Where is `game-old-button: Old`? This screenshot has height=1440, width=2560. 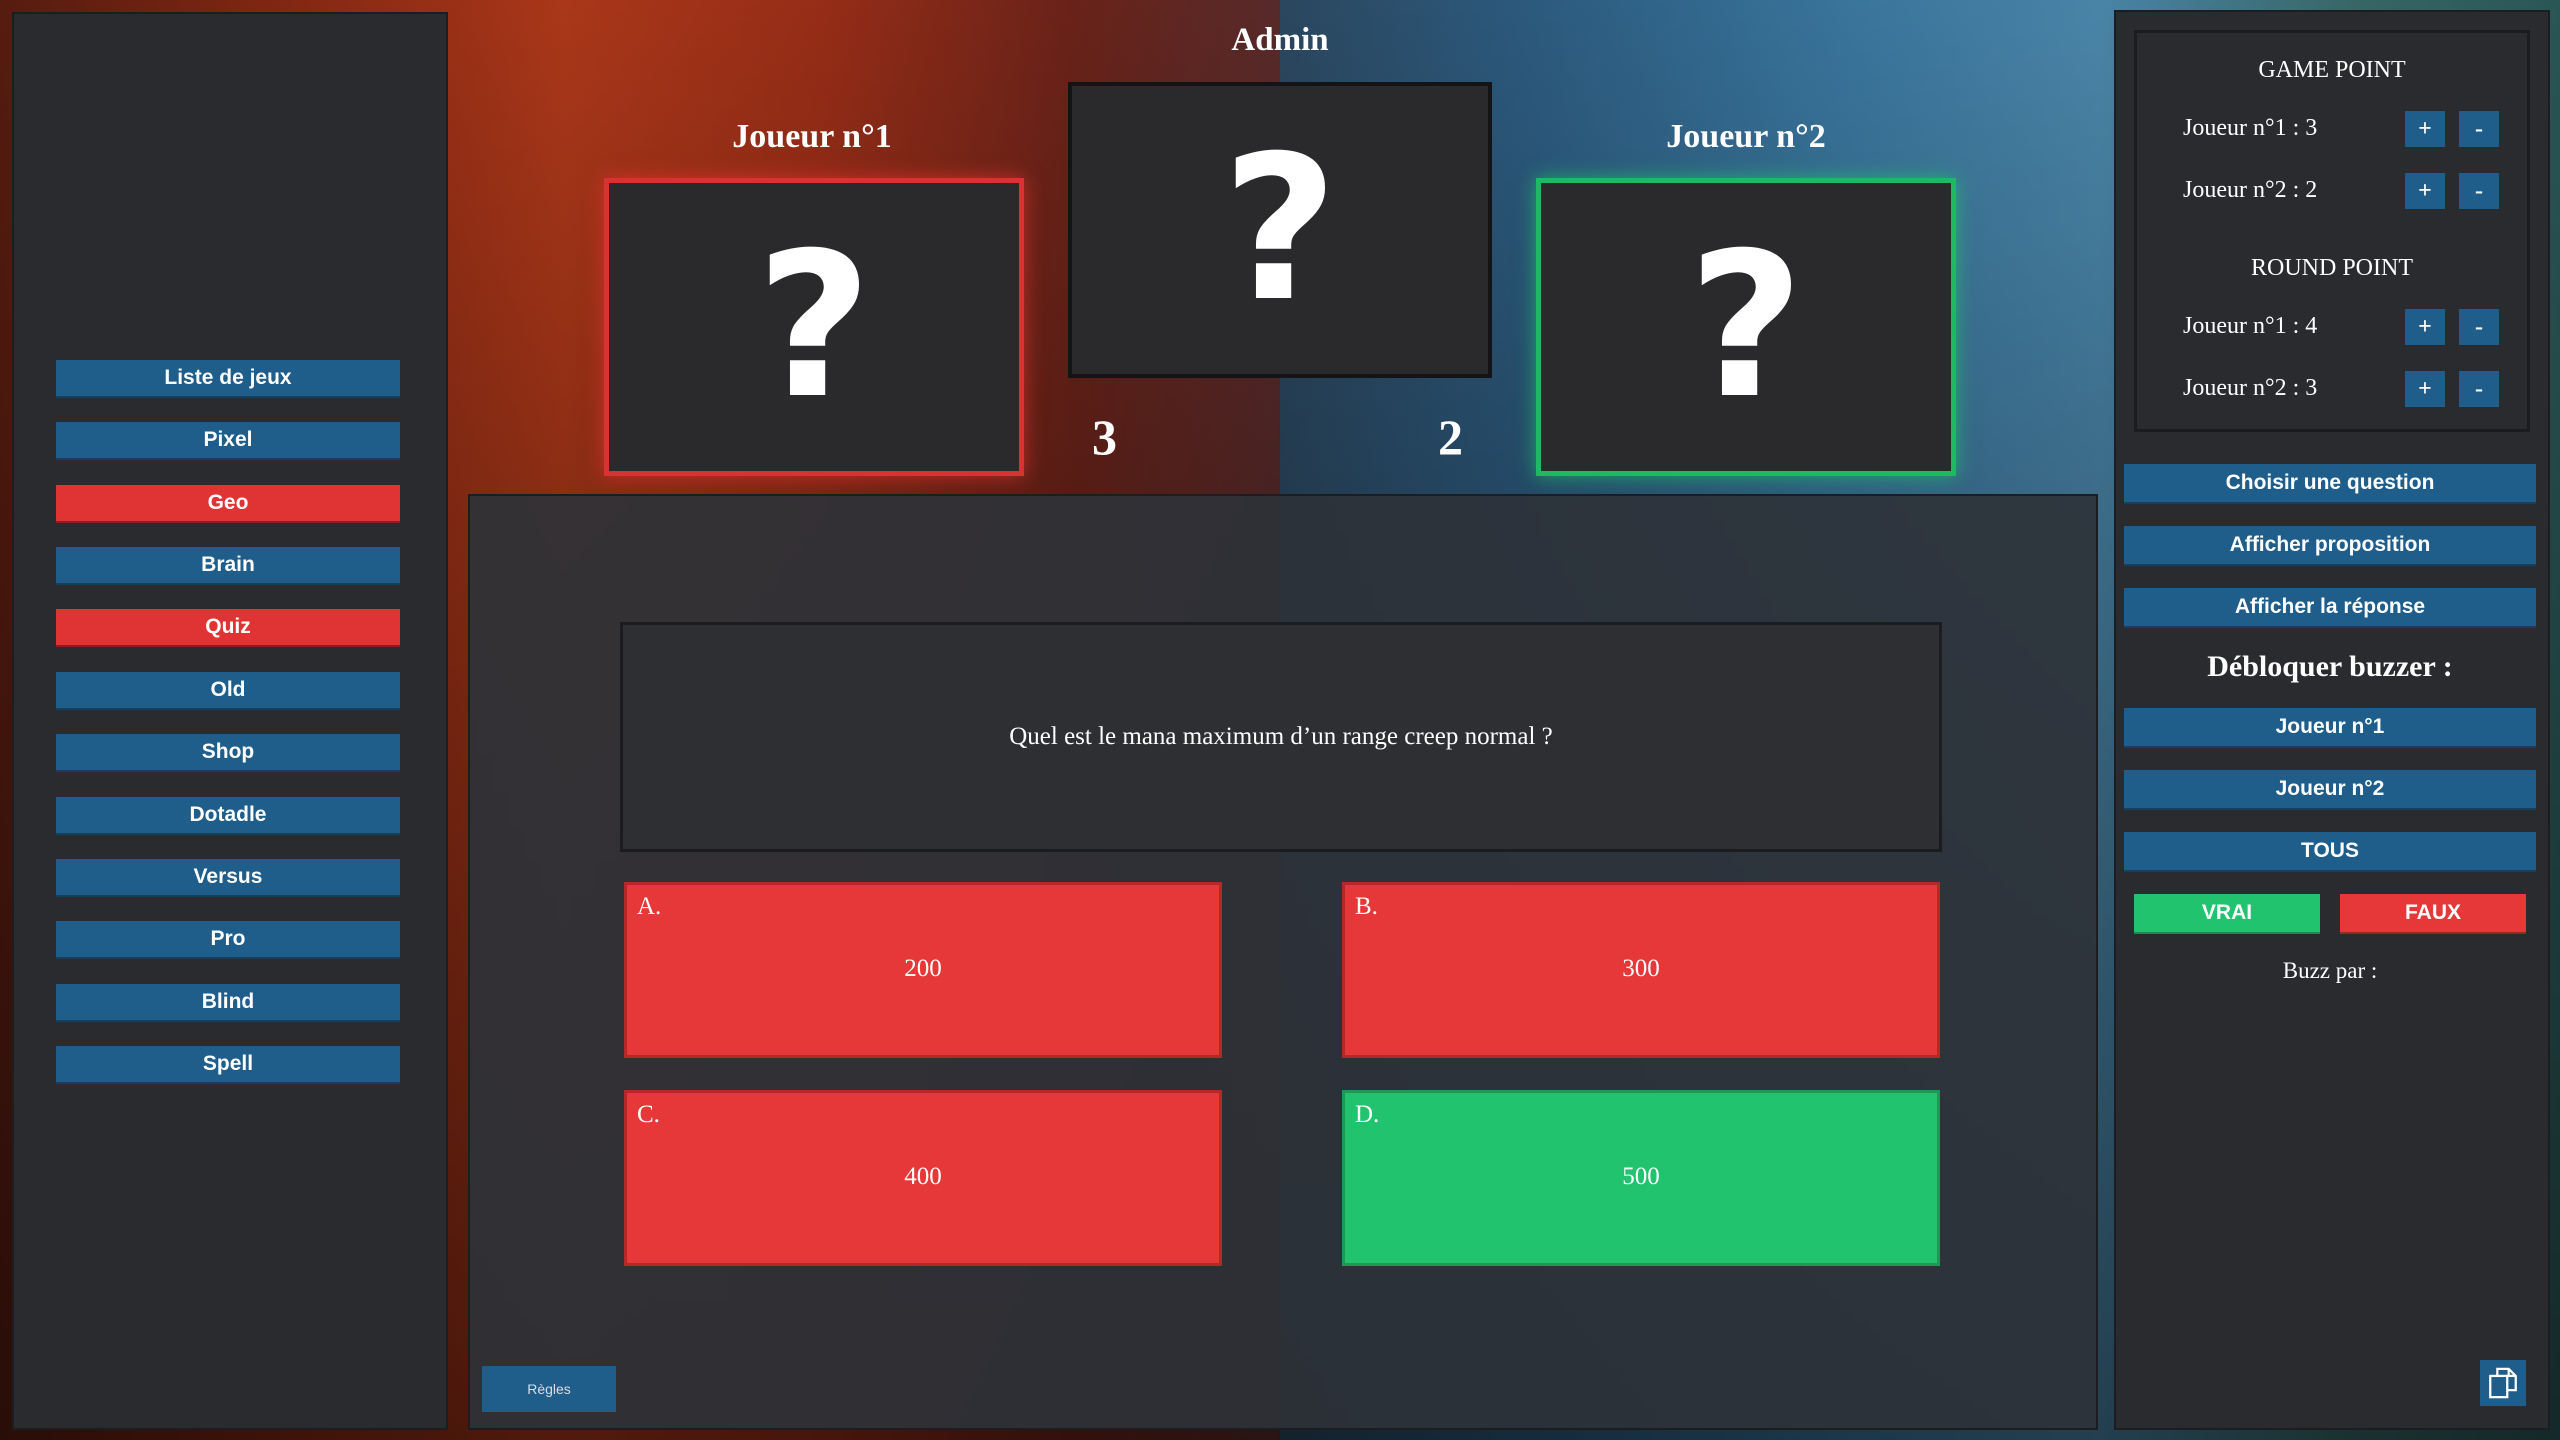
game-old-button: Old is located at coordinates (228, 691).